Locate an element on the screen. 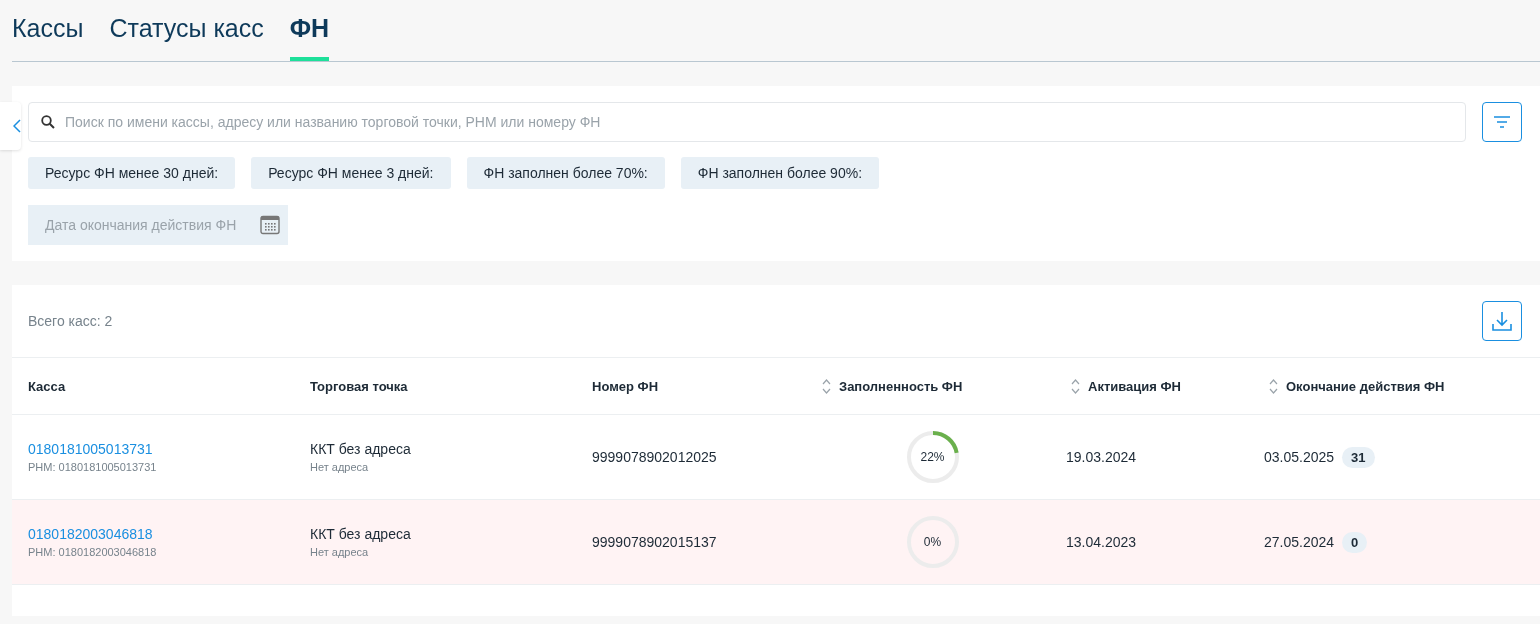 Image resolution: width=1540 pixels, height=624 pixels. fn-number: 9999078902015137 is located at coordinates (655, 542).